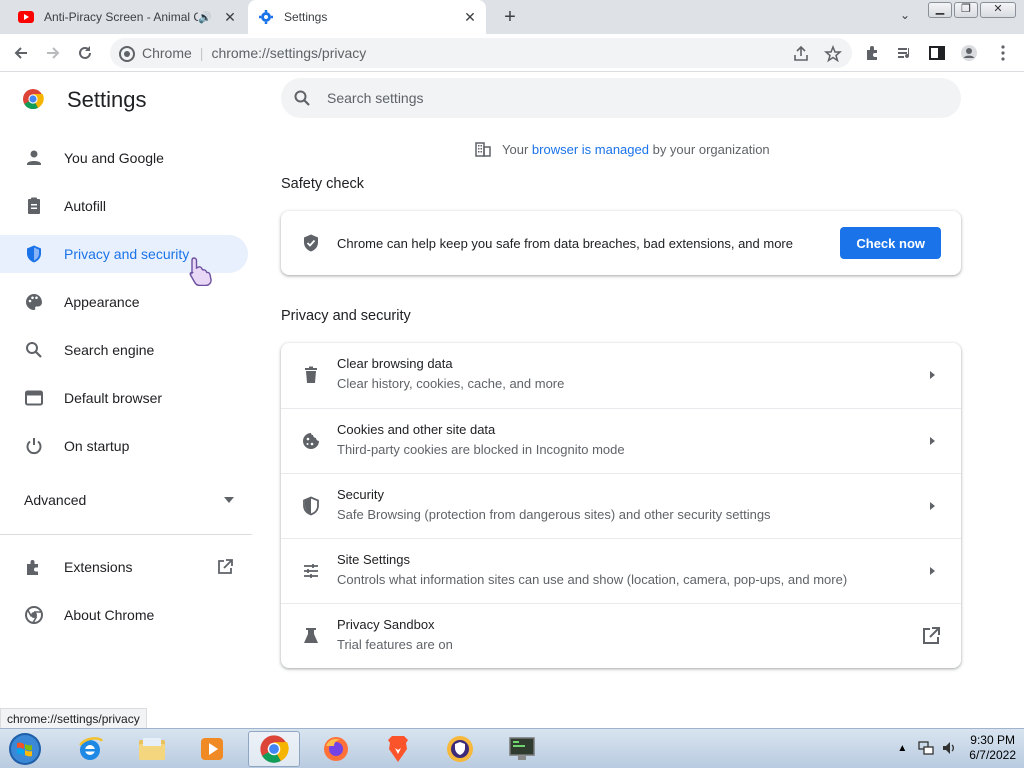  I want to click on sidebar-item-search-engine: Search engine, so click(124, 350).